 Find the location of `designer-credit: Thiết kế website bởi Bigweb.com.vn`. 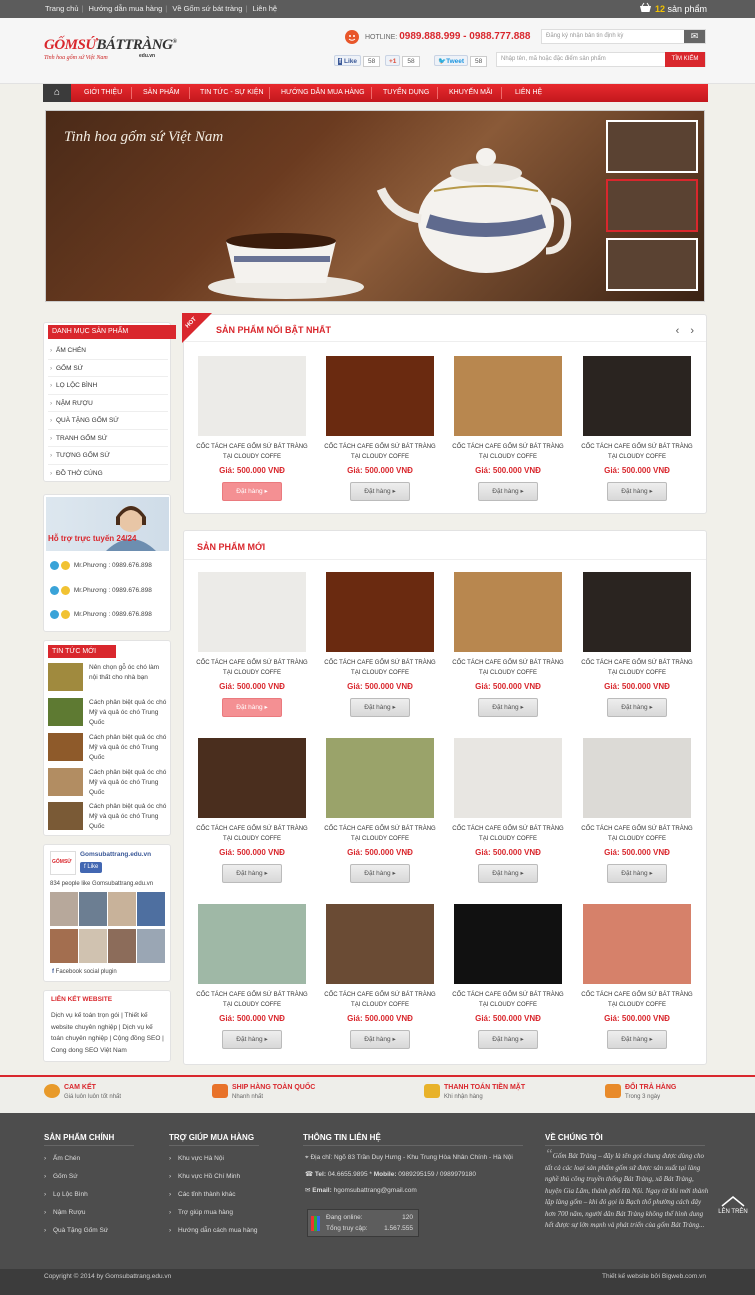

designer-credit: Thiết kế website bởi Bigweb.com.vn is located at coordinates (654, 1276).